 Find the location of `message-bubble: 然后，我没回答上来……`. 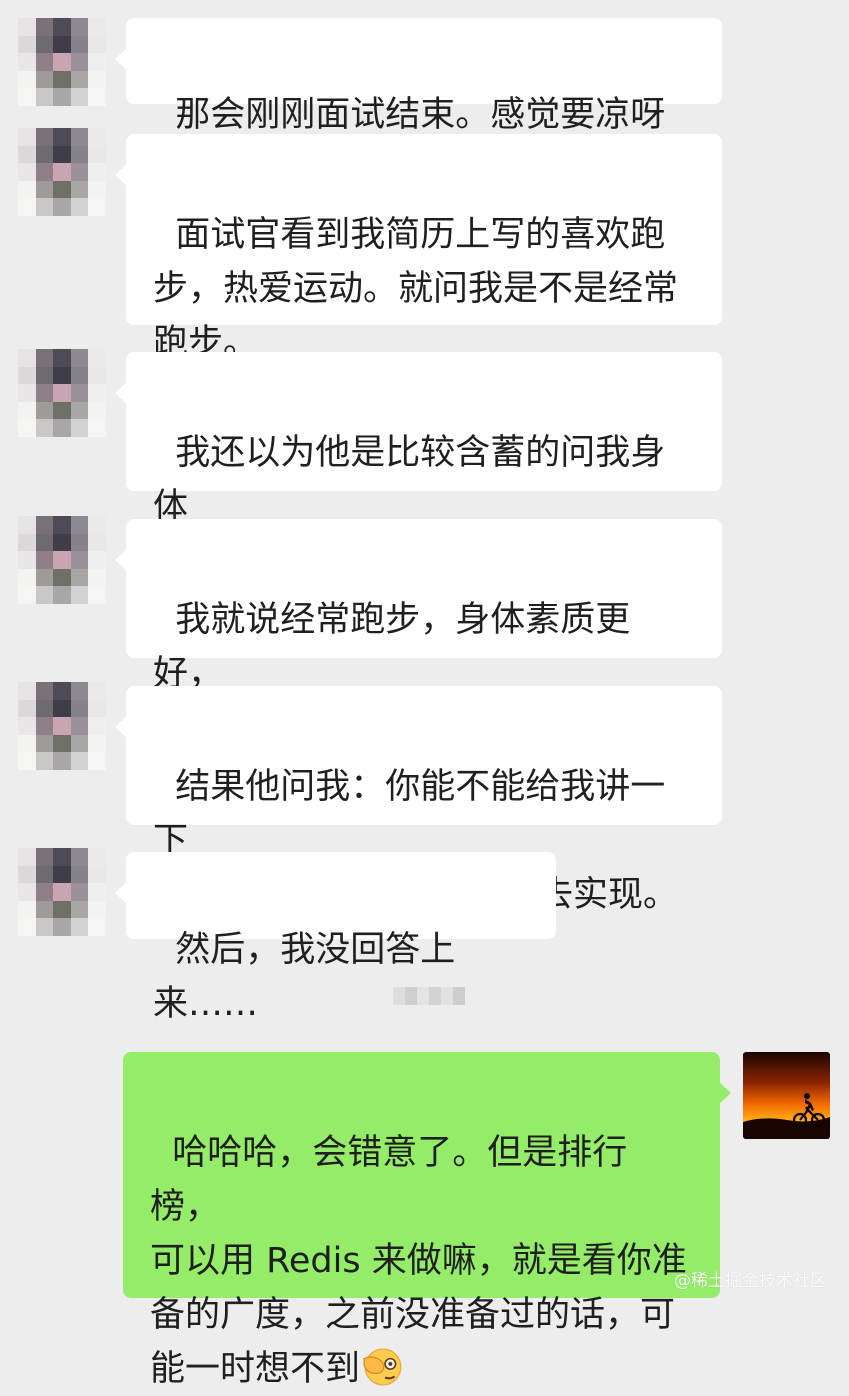

message-bubble: 然后，我没回答上来…… is located at coordinates (335, 938).